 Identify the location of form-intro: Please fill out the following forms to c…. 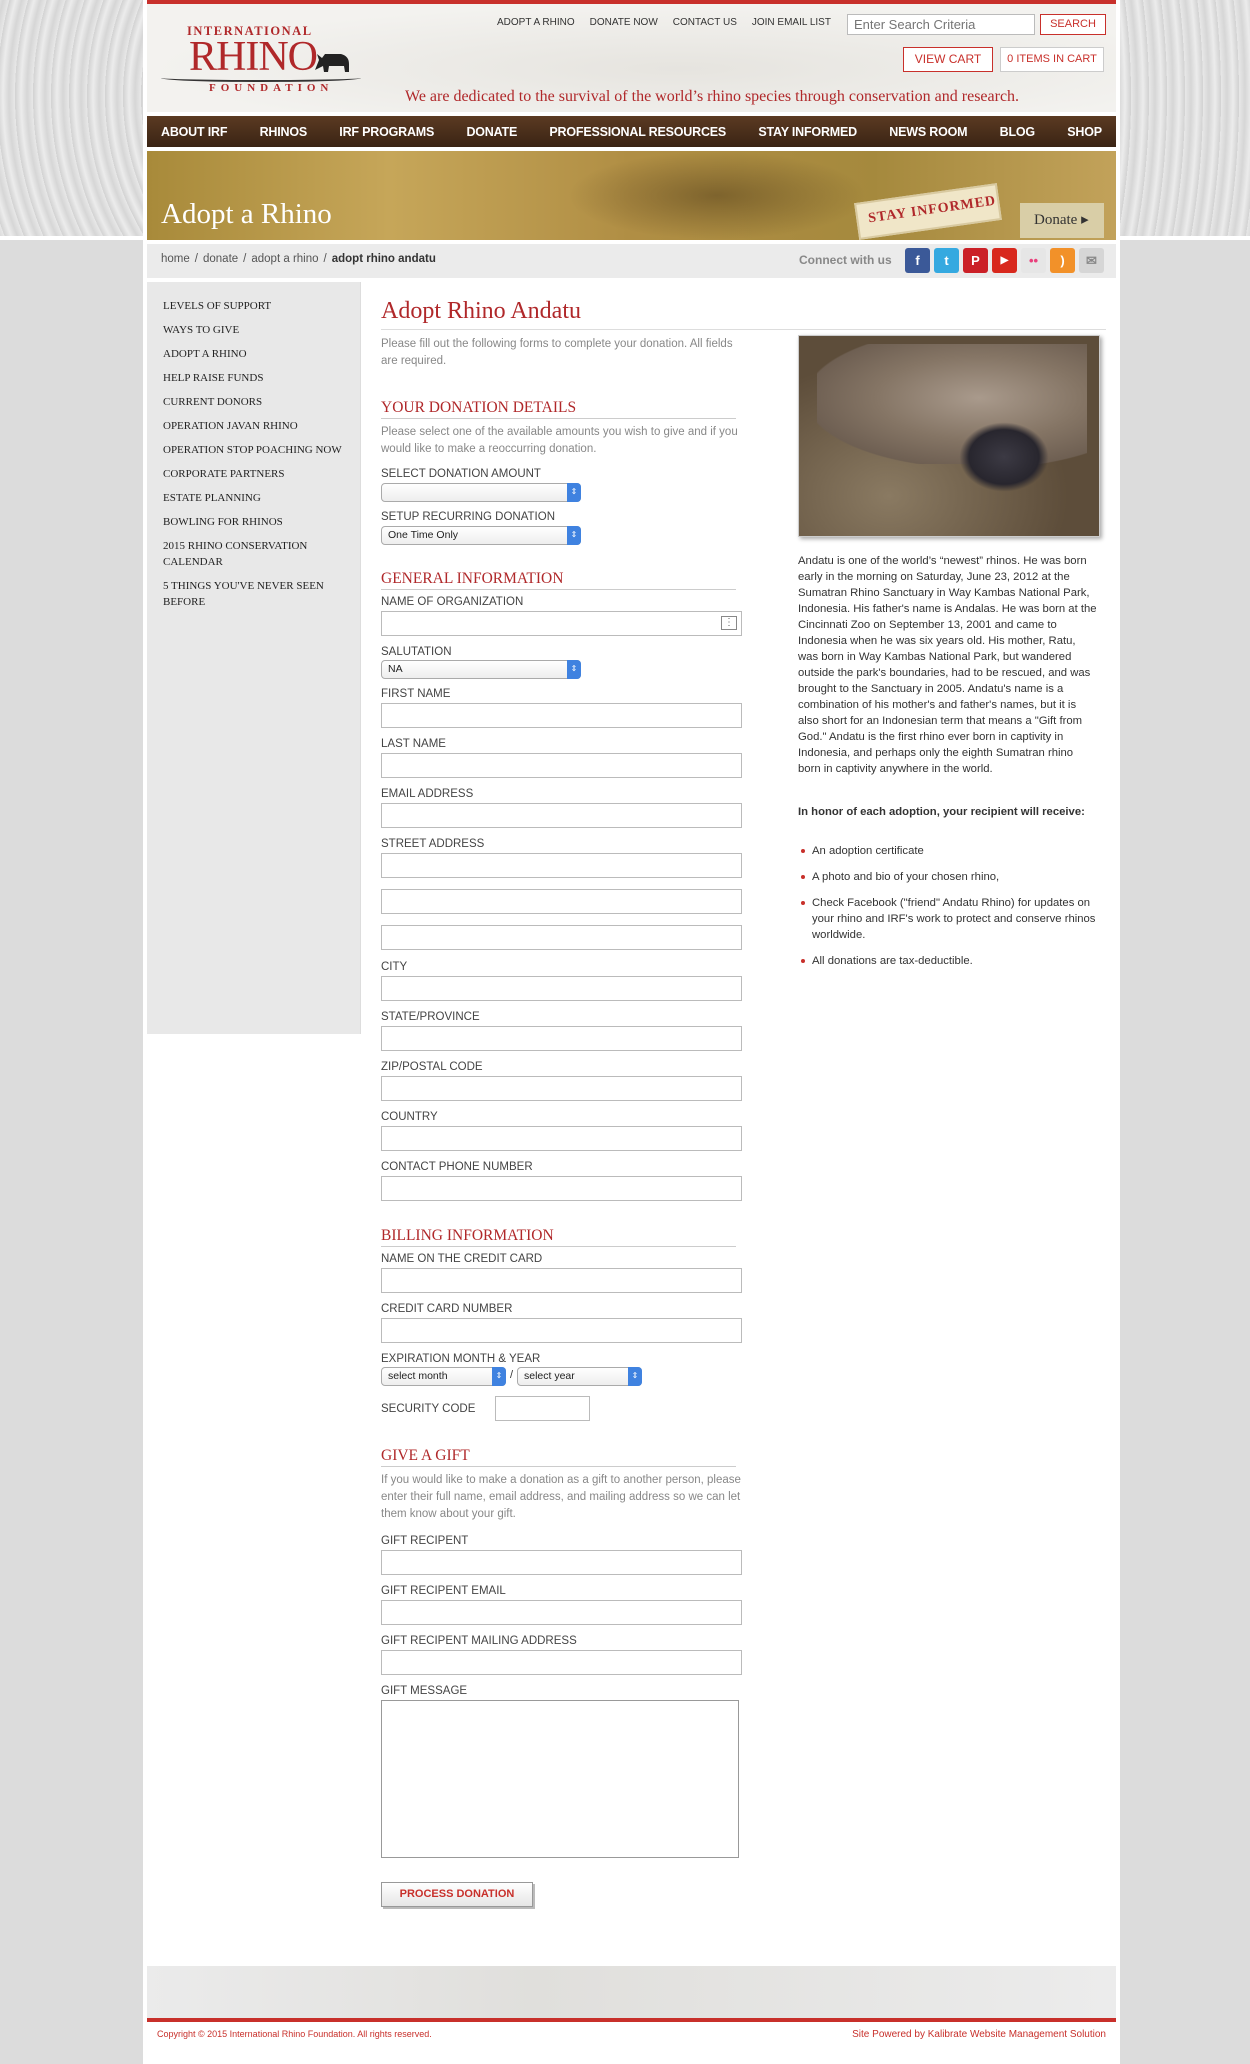
(557, 352).